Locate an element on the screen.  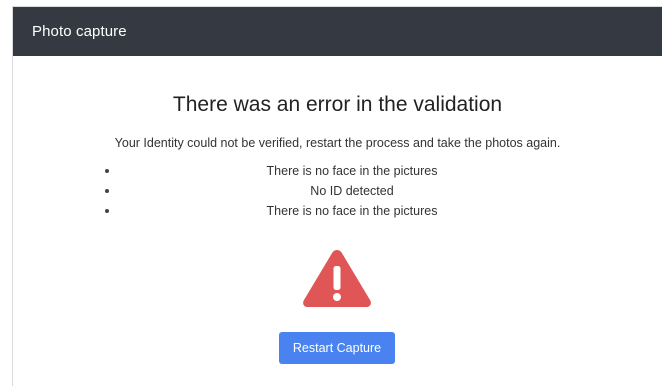
restart-capture-button: Restart Capture is located at coordinates (337, 348).